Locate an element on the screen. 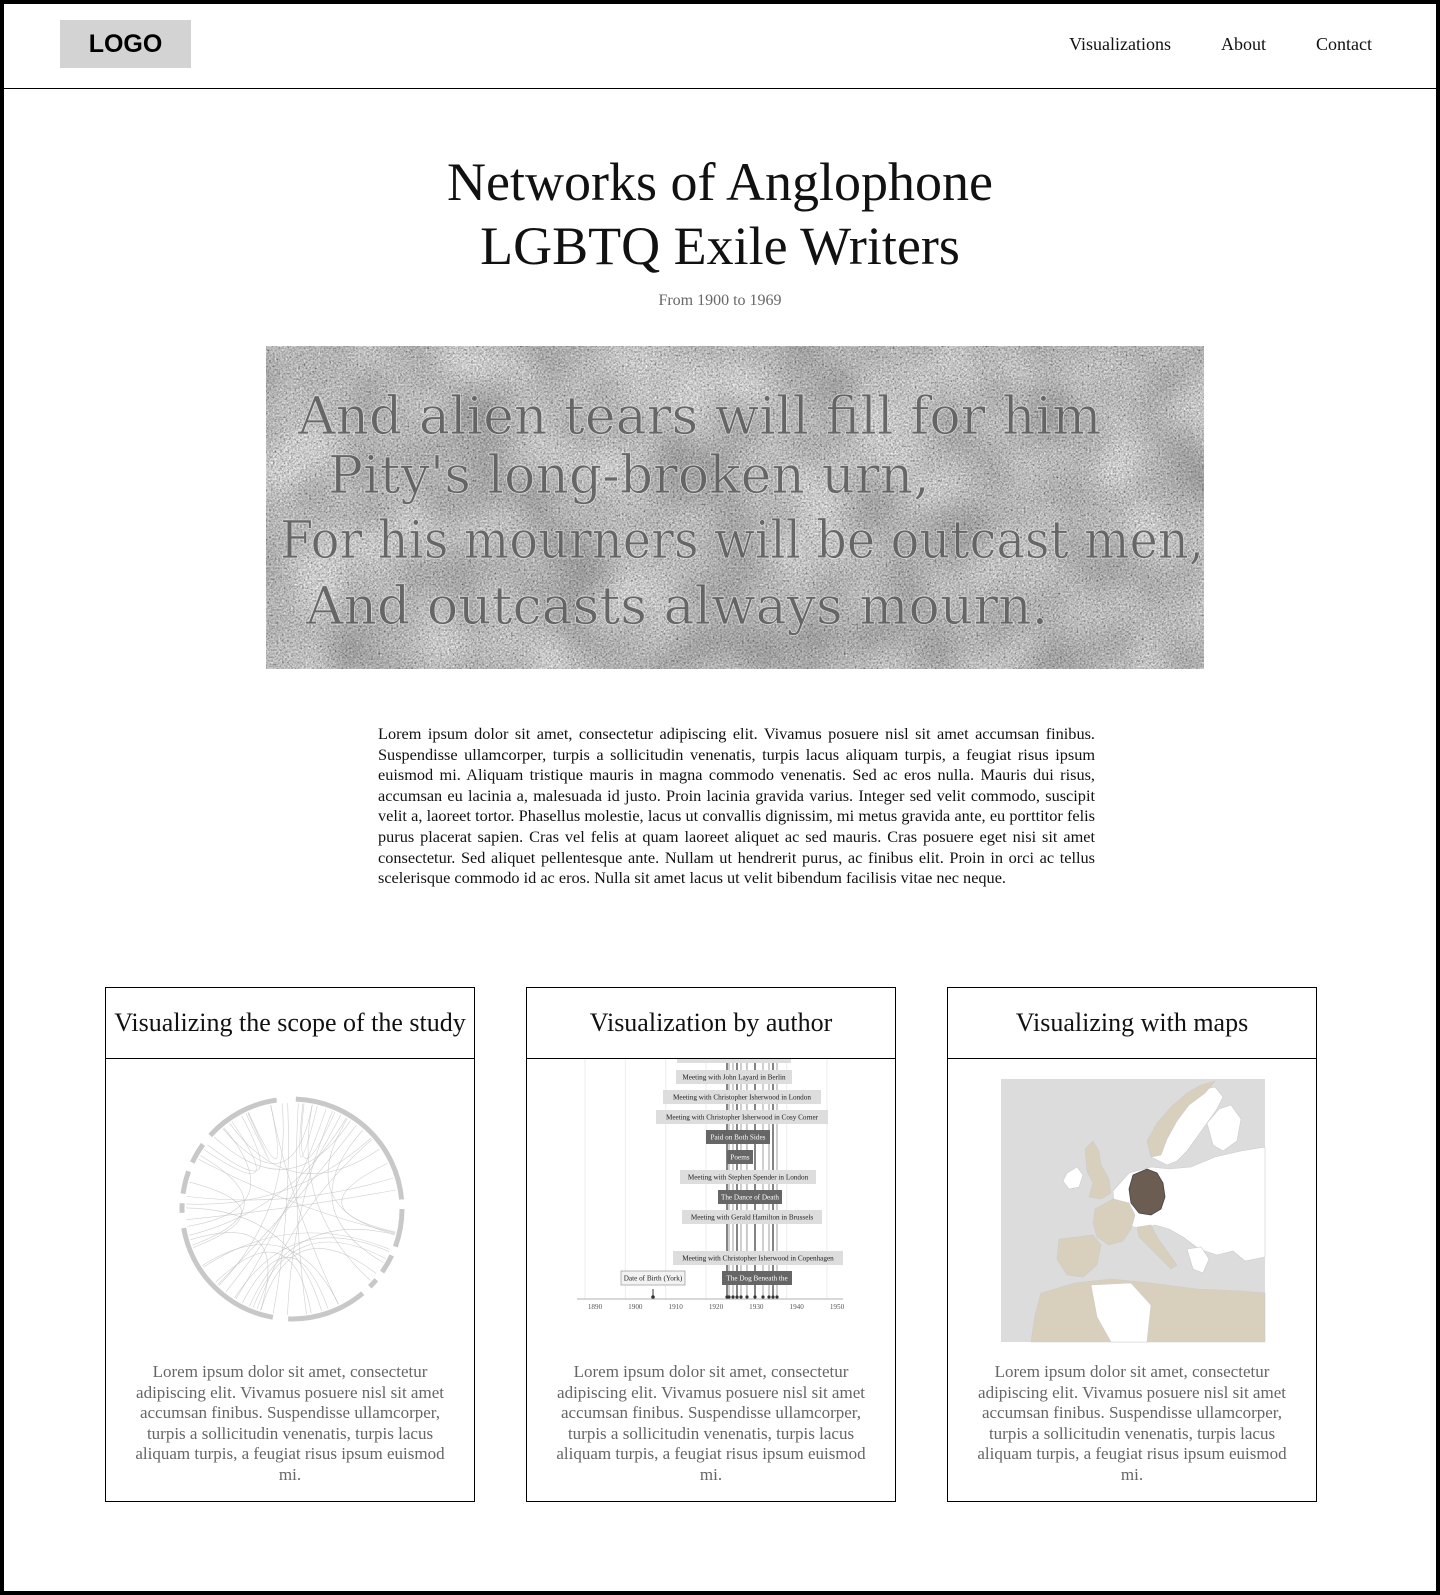  site-header: LOGO Visualizations About Contact is located at coordinates (720, 46).